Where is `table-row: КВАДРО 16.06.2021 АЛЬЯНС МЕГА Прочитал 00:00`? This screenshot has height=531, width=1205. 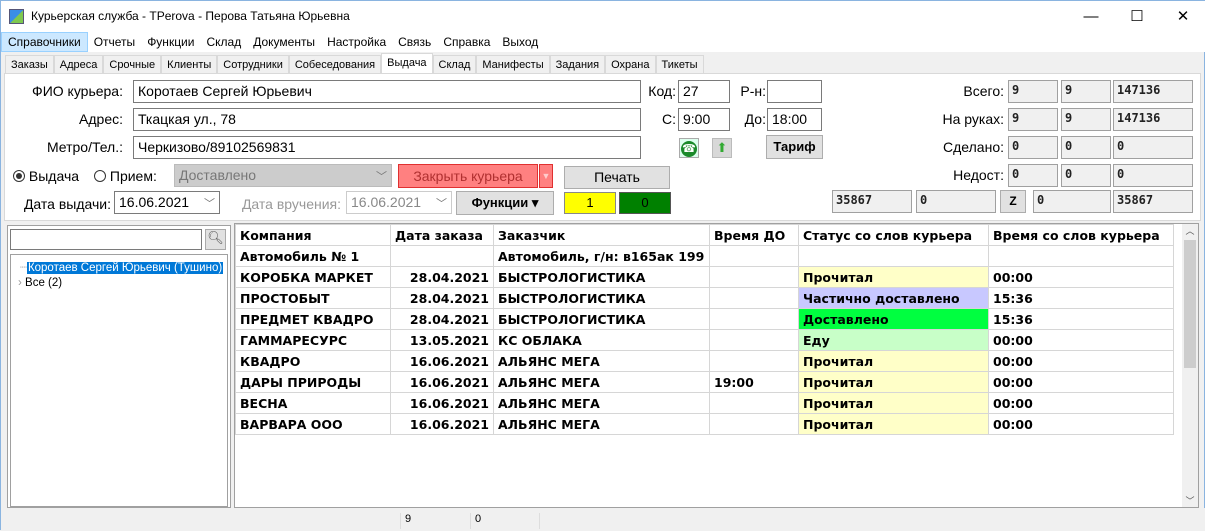 table-row: КВАДРО 16.06.2021 АЛЬЯНС МЕГА Прочитал 00:00 is located at coordinates (704, 361).